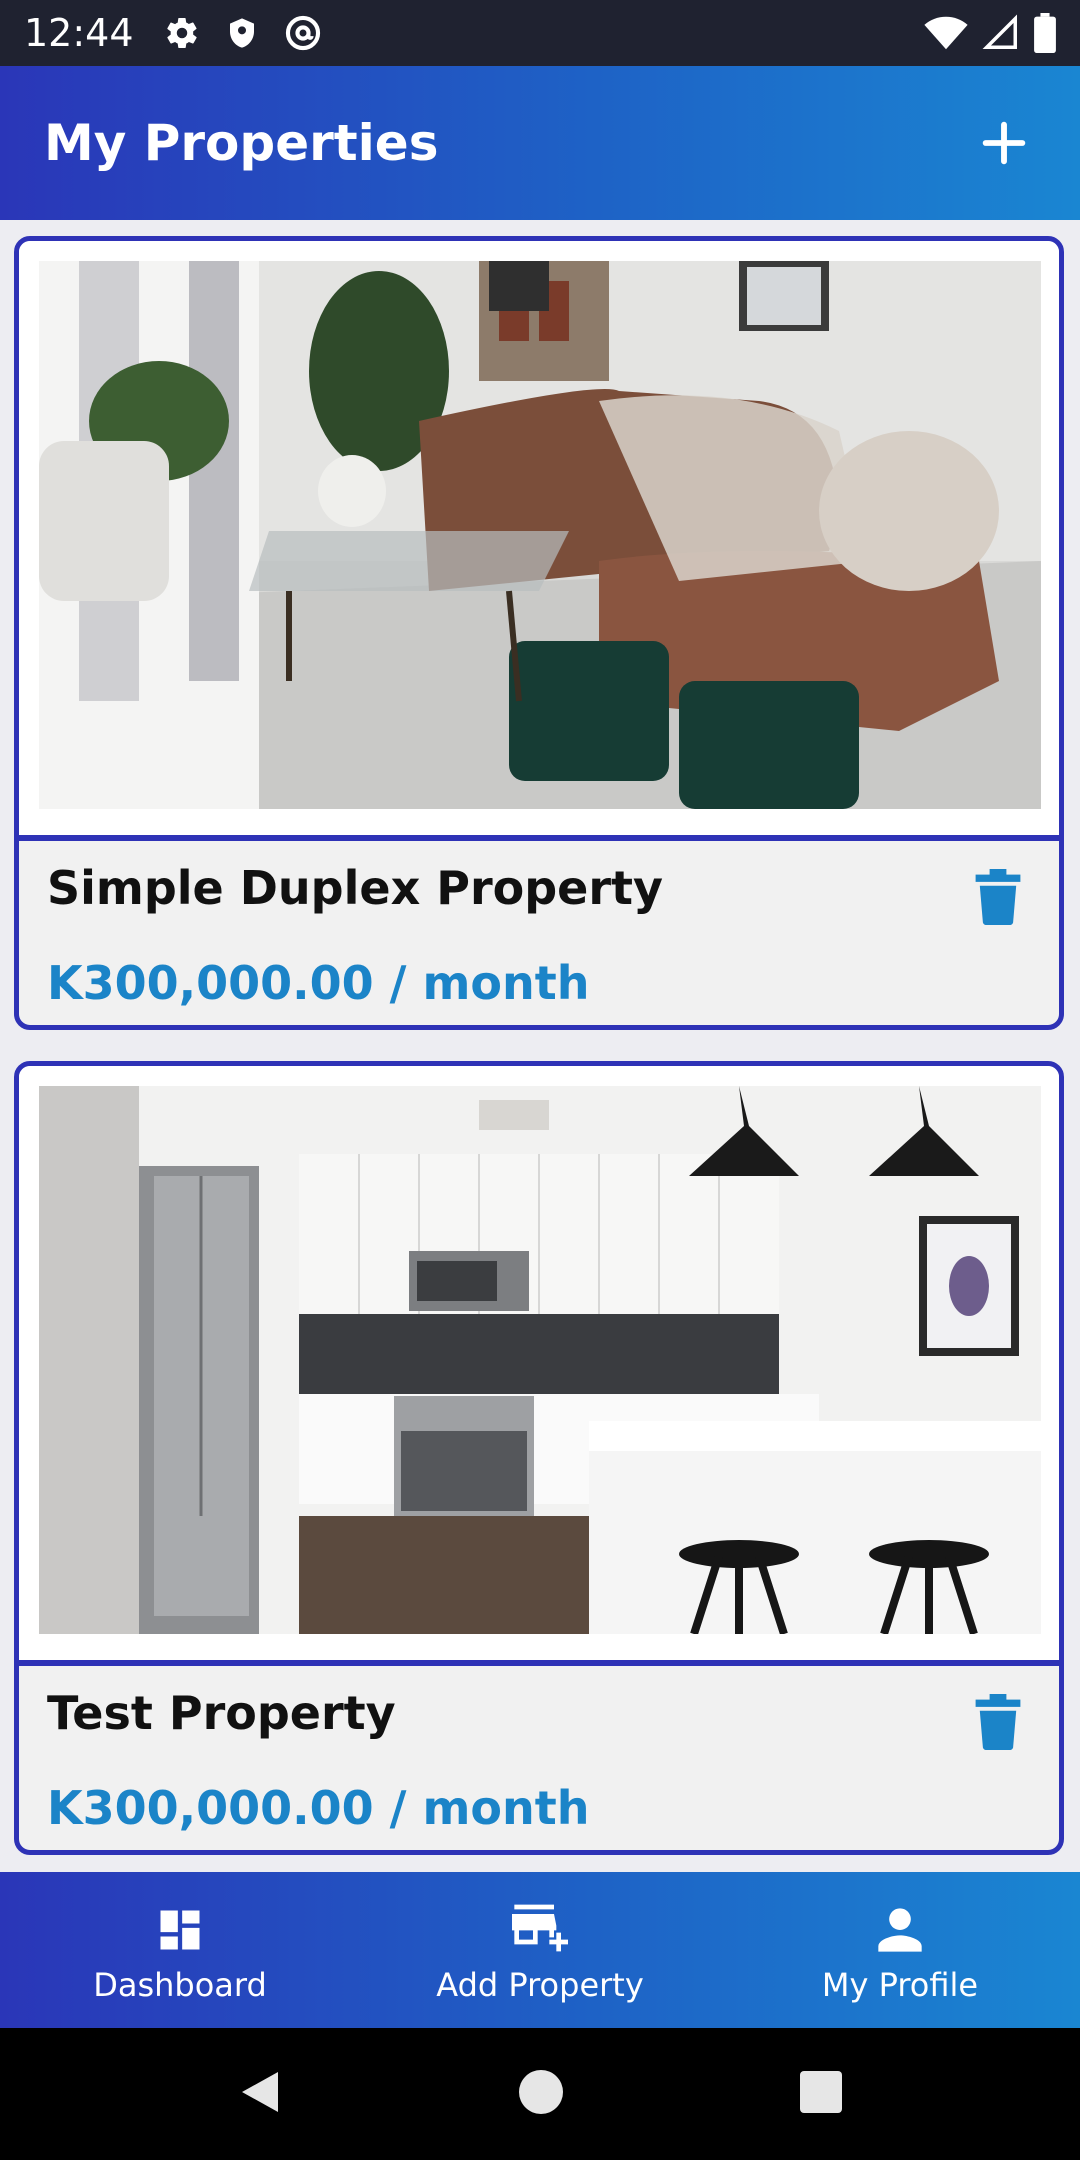  Describe the element at coordinates (820, 2094) in the screenshot. I see `recents-icon` at that location.